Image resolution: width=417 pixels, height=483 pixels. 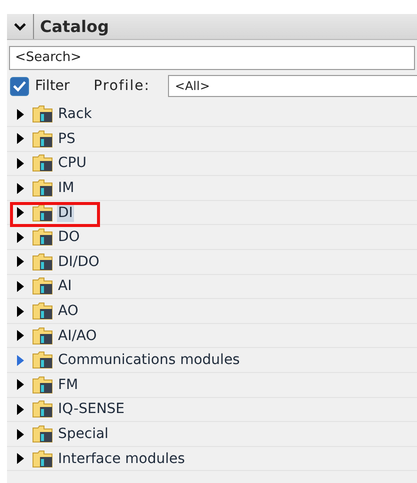 I want to click on search-field: <Search>, so click(x=212, y=58).